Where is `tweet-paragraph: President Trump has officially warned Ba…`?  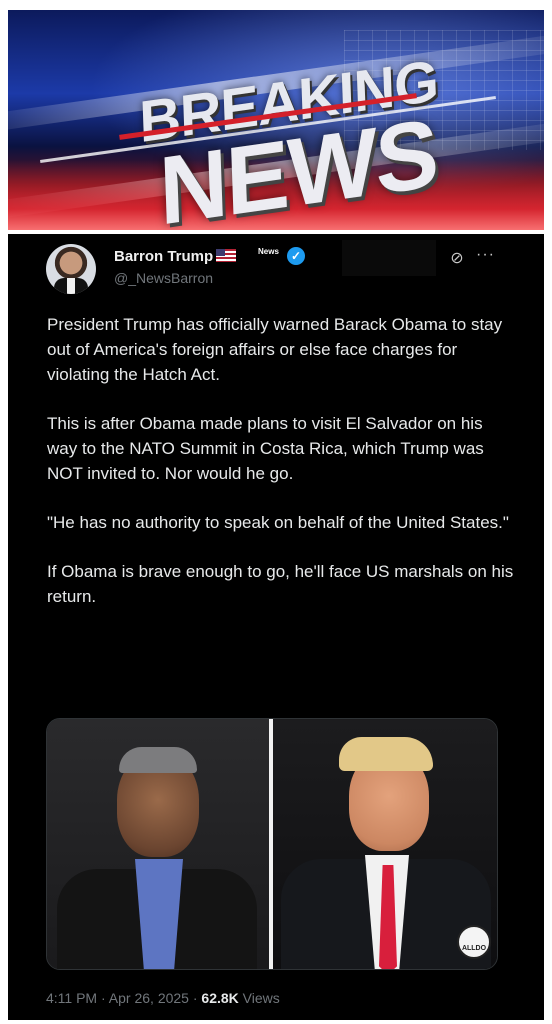 tweet-paragraph: President Trump has officially warned Ba… is located at coordinates (275, 349).